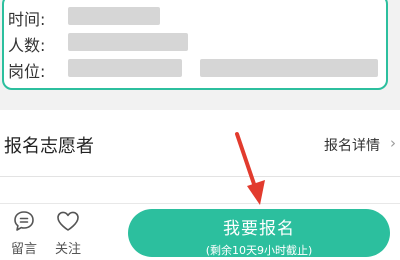 The image size is (400, 260). Describe the element at coordinates (200, 190) in the screenshot. I see `volunteer-list-area` at that location.